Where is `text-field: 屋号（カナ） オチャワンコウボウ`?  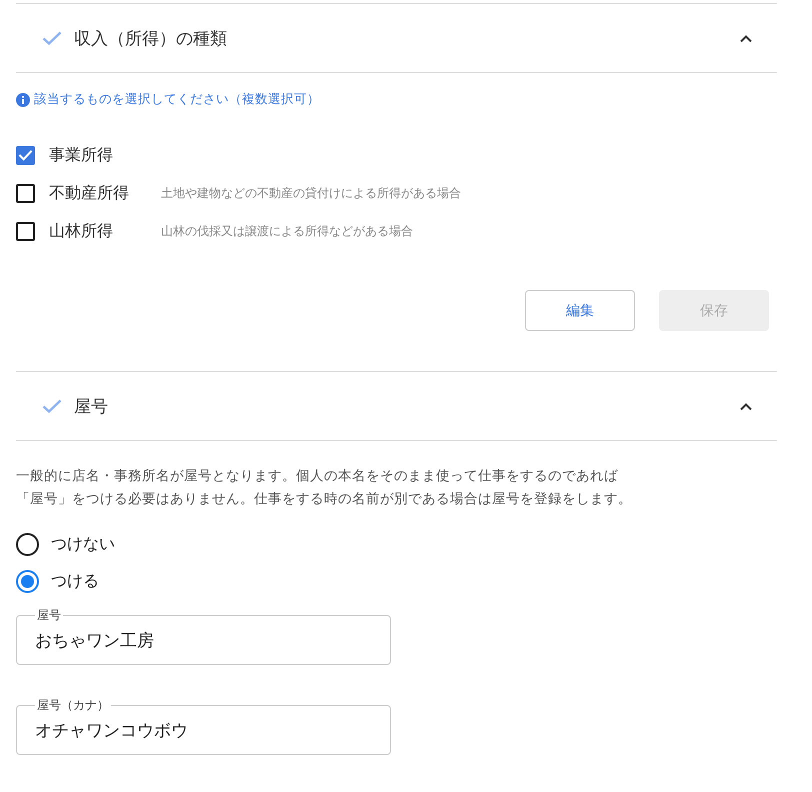 text-field: 屋号（カナ） オチャワンコウボウ is located at coordinates (203, 726).